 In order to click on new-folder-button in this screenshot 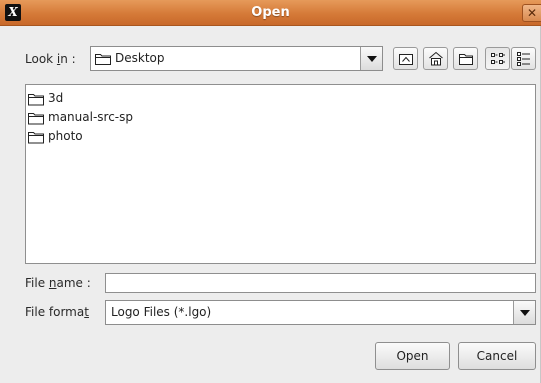, I will do `click(465, 58)`.